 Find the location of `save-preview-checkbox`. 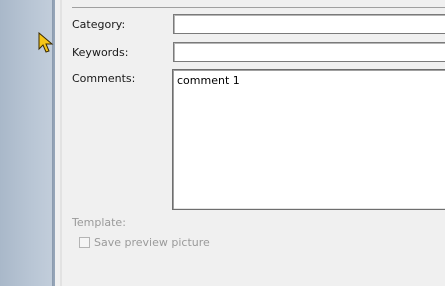

save-preview-checkbox is located at coordinates (84, 242).